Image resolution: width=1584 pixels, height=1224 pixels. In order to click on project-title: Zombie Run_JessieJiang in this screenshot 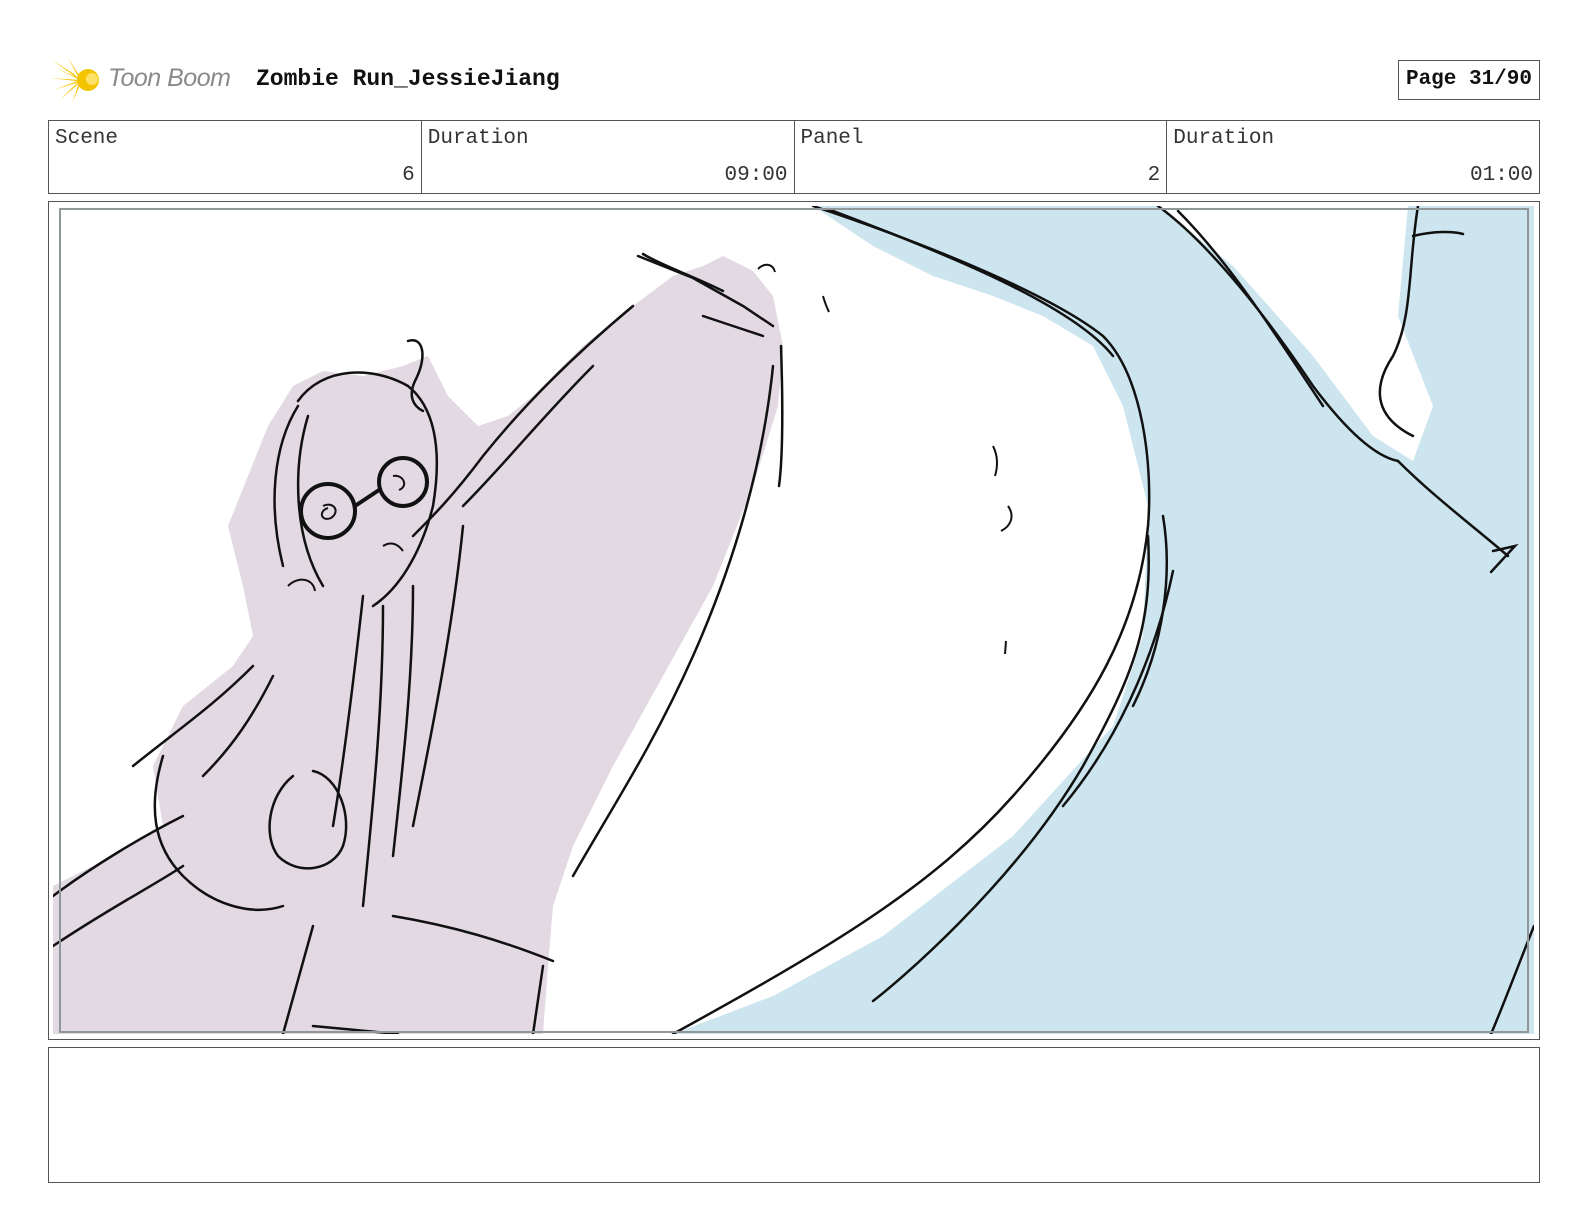, I will do `click(408, 79)`.